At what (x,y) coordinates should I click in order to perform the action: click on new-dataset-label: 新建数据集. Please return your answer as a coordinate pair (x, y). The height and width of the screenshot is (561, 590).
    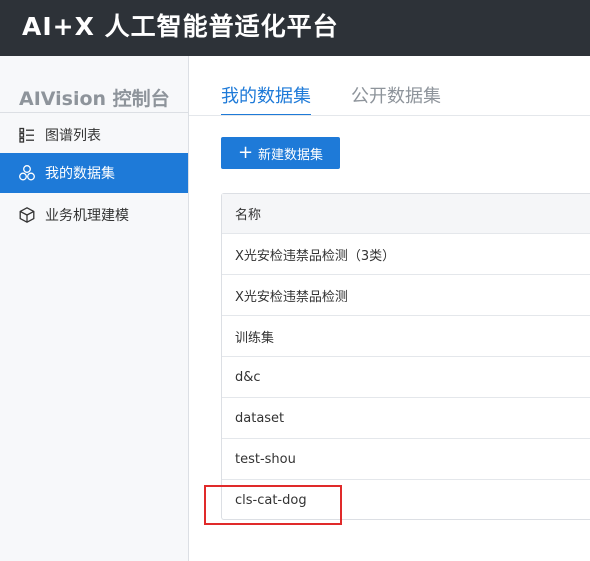
    Looking at the image, I should click on (291, 155).